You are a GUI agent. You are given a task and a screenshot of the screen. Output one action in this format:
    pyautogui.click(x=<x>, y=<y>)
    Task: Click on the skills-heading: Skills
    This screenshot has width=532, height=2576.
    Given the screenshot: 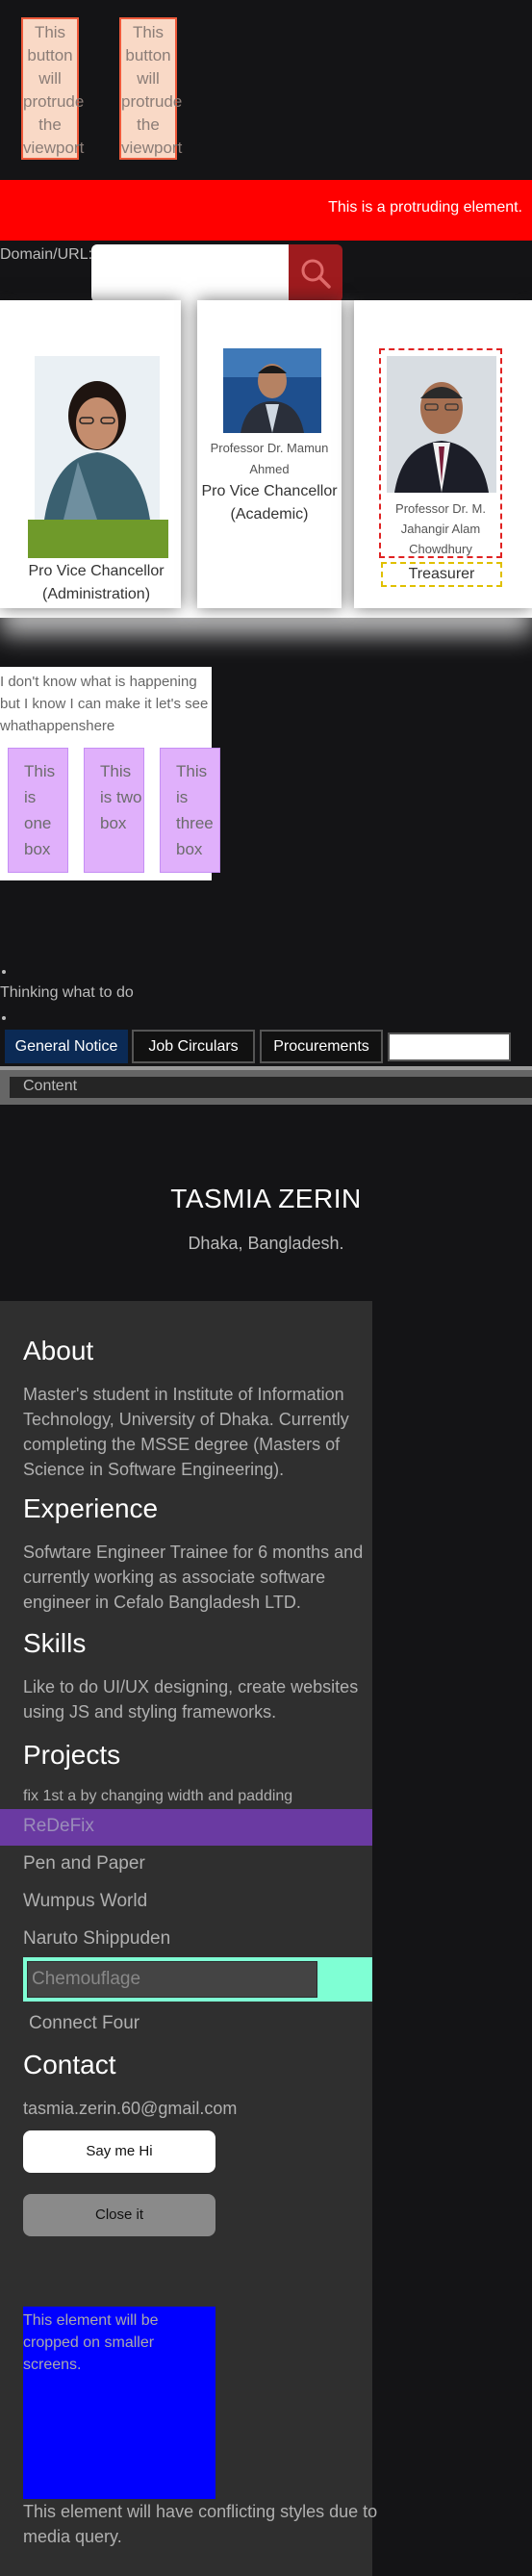 What is the action you would take?
    pyautogui.click(x=55, y=1643)
    